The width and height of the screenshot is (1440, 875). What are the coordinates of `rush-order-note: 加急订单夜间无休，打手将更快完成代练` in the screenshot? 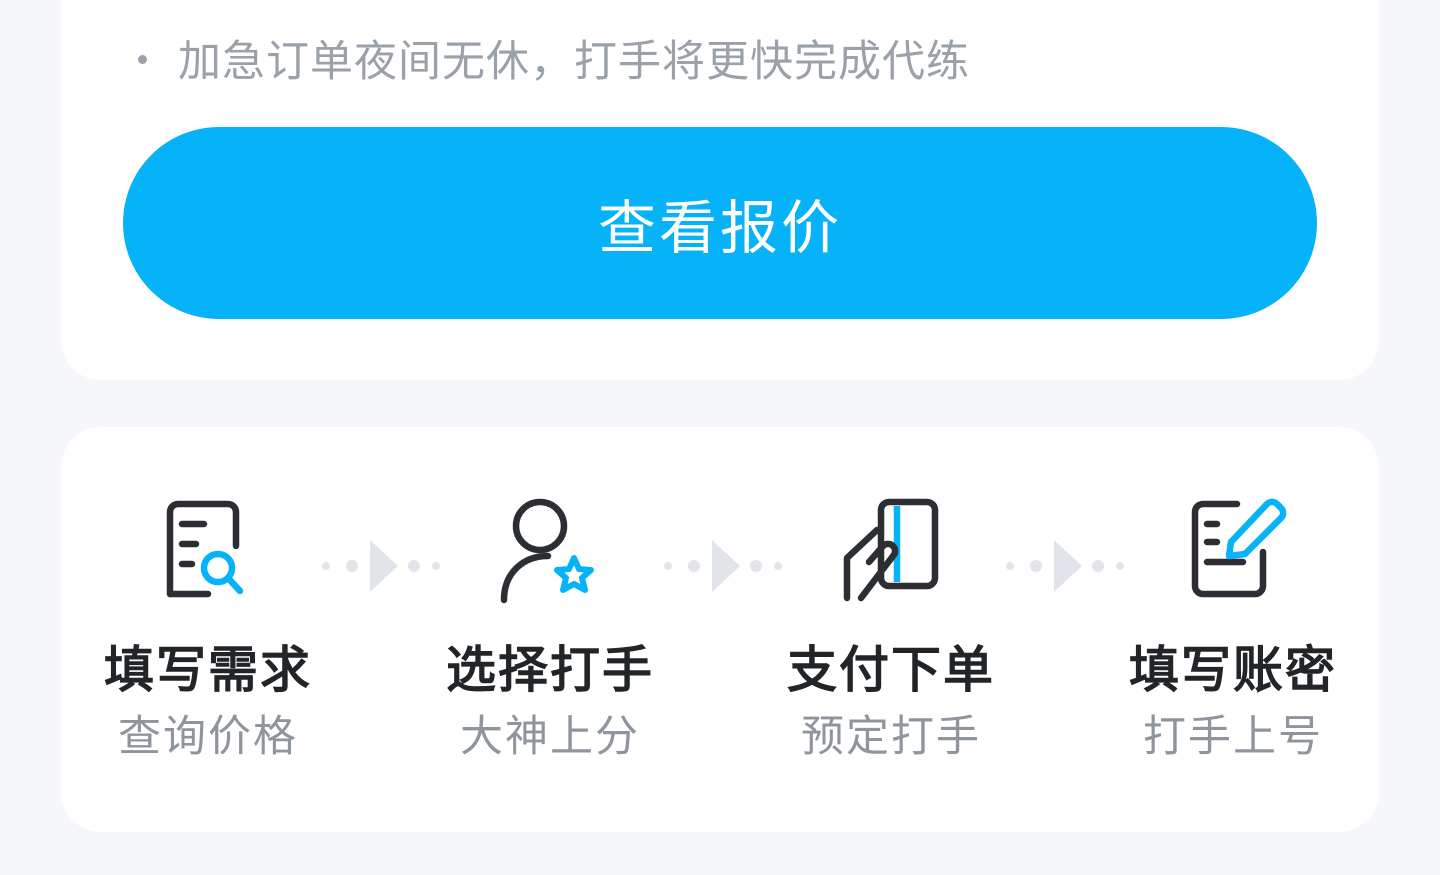 It's located at (554, 58).